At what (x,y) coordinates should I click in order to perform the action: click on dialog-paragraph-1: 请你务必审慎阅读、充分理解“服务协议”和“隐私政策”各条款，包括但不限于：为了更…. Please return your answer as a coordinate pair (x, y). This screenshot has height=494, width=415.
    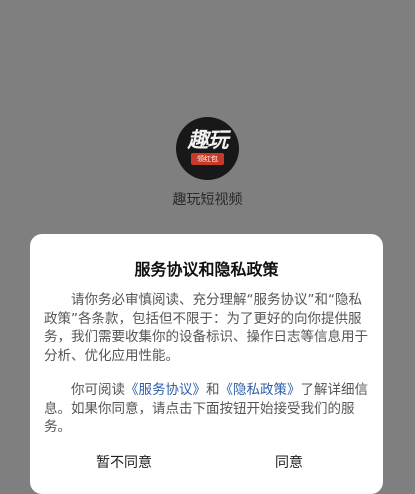
    Looking at the image, I should click on (207, 328).